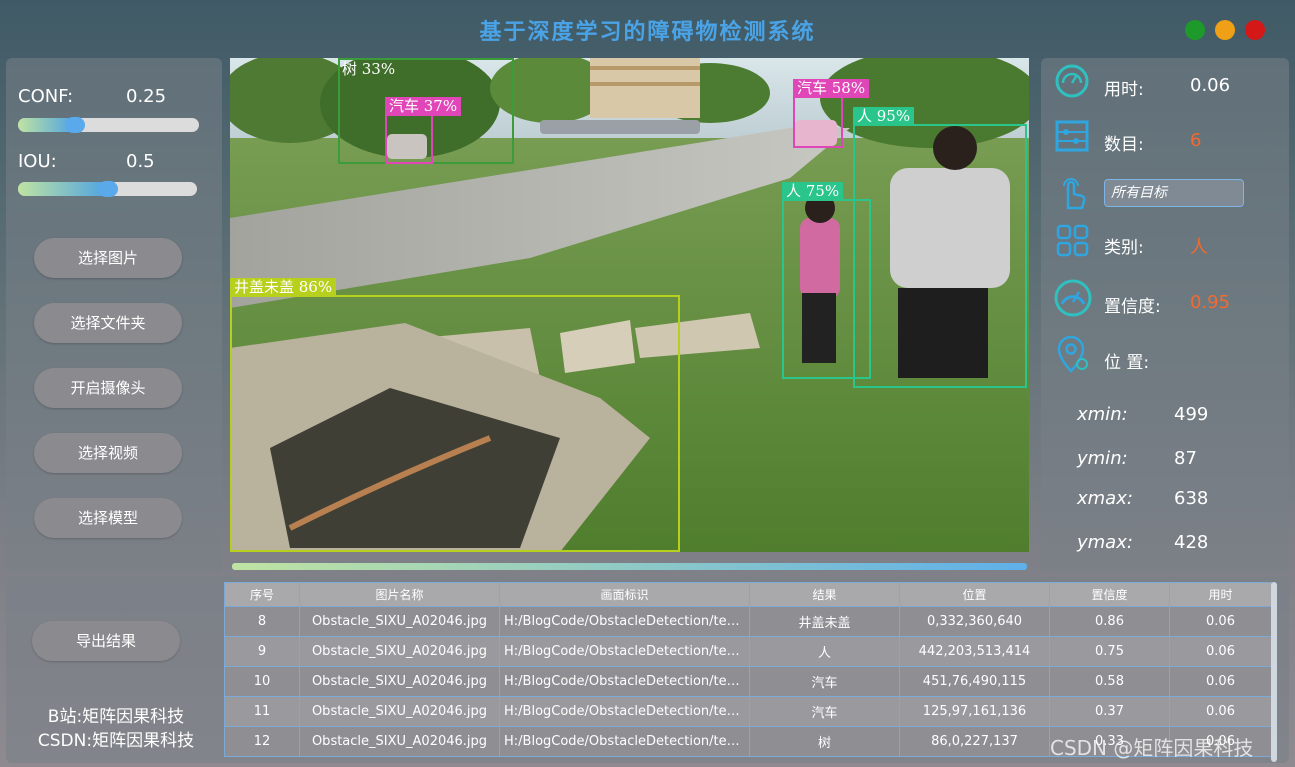  I want to click on header-index: 序号, so click(262, 594).